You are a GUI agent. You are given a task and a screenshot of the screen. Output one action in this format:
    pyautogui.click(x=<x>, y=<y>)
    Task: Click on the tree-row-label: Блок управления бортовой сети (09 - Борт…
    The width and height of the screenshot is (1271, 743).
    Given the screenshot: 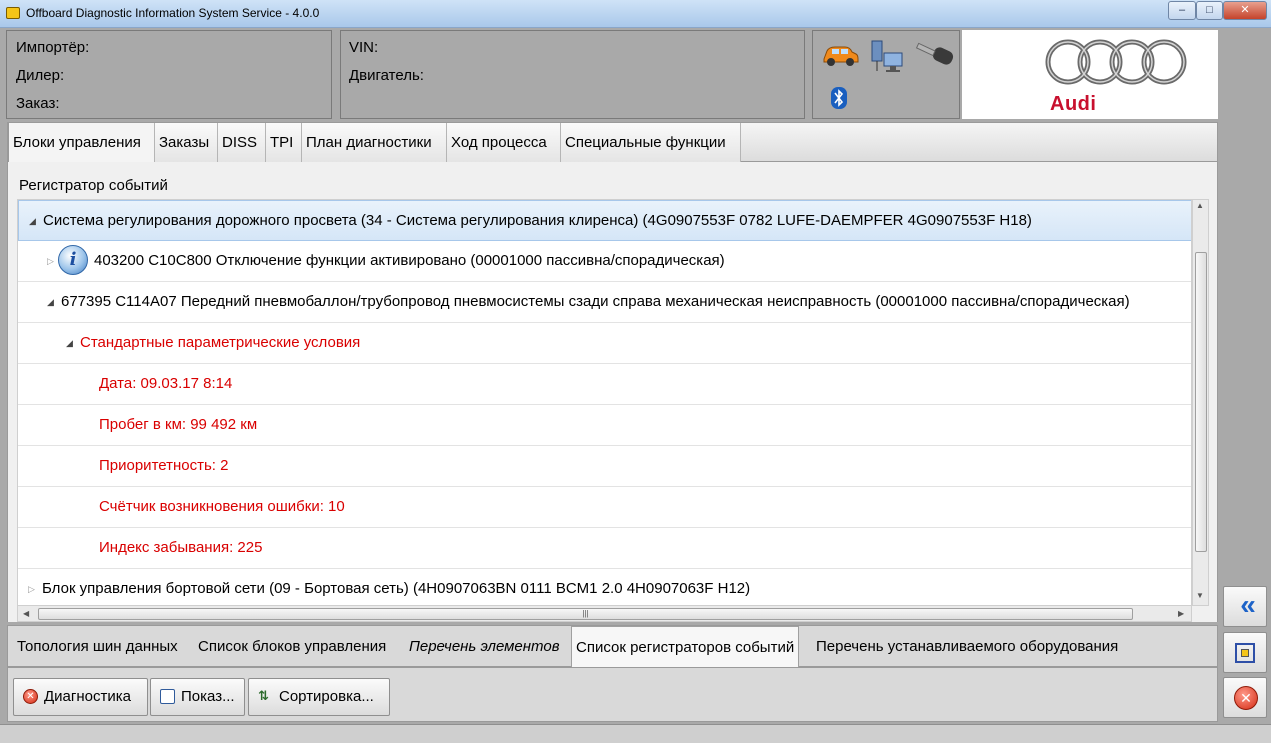 What is the action you would take?
    pyautogui.click(x=396, y=588)
    